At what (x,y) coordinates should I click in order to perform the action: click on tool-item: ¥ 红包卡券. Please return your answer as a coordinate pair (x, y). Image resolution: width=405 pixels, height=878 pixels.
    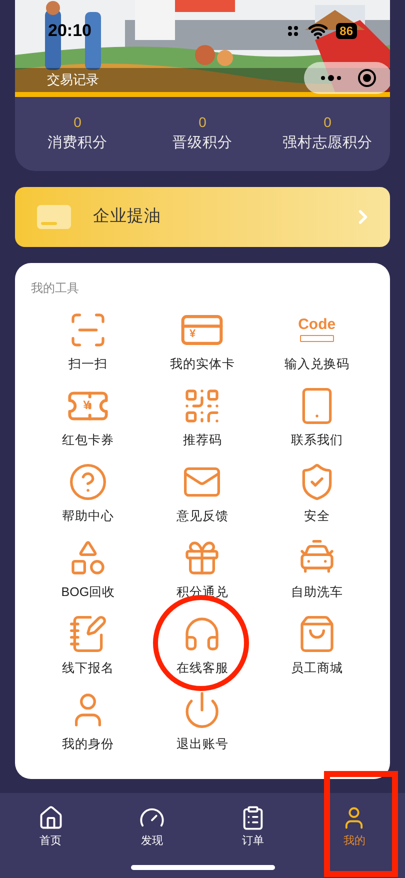
    Looking at the image, I should click on (88, 416).